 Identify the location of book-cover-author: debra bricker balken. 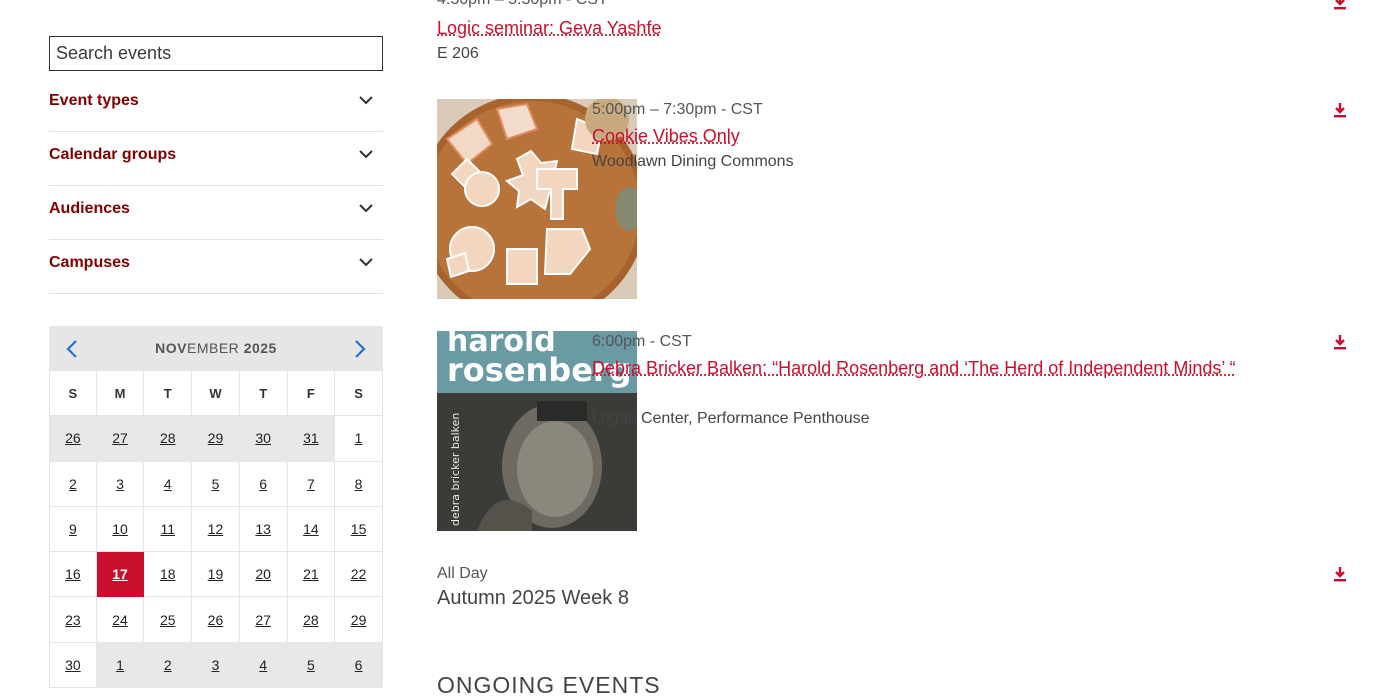
(455, 469).